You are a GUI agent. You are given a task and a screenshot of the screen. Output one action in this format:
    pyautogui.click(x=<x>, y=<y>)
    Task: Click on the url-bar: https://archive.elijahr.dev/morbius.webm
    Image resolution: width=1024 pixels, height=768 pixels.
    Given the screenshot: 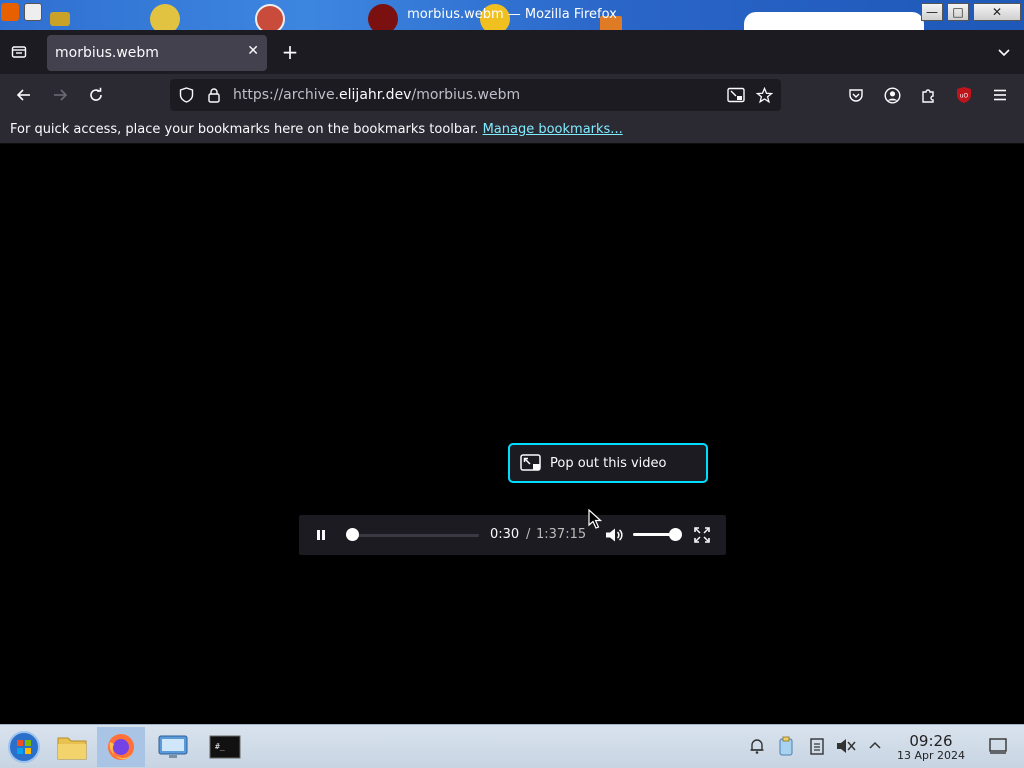 What is the action you would take?
    pyautogui.click(x=475, y=95)
    